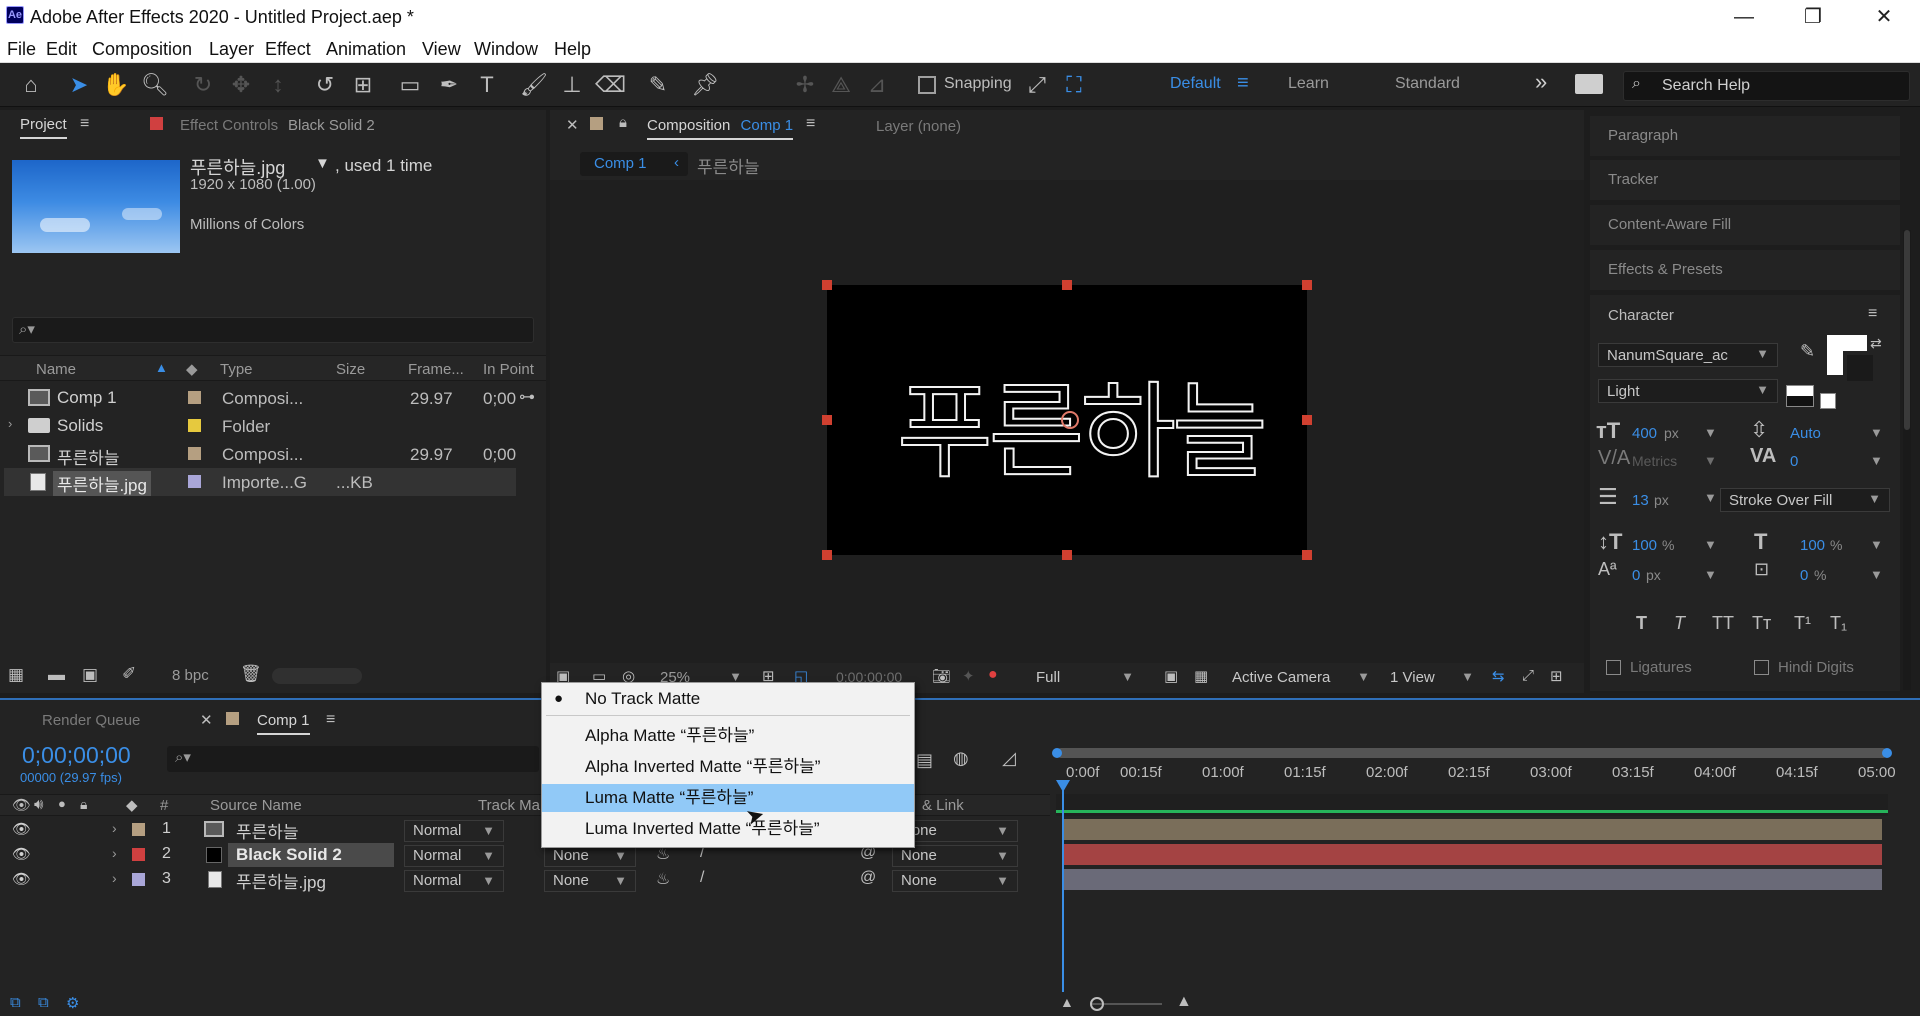 Image resolution: width=1920 pixels, height=1016 pixels. Describe the element at coordinates (1876, 343) in the screenshot. I see `swap-colors-icon: ⇄` at that location.